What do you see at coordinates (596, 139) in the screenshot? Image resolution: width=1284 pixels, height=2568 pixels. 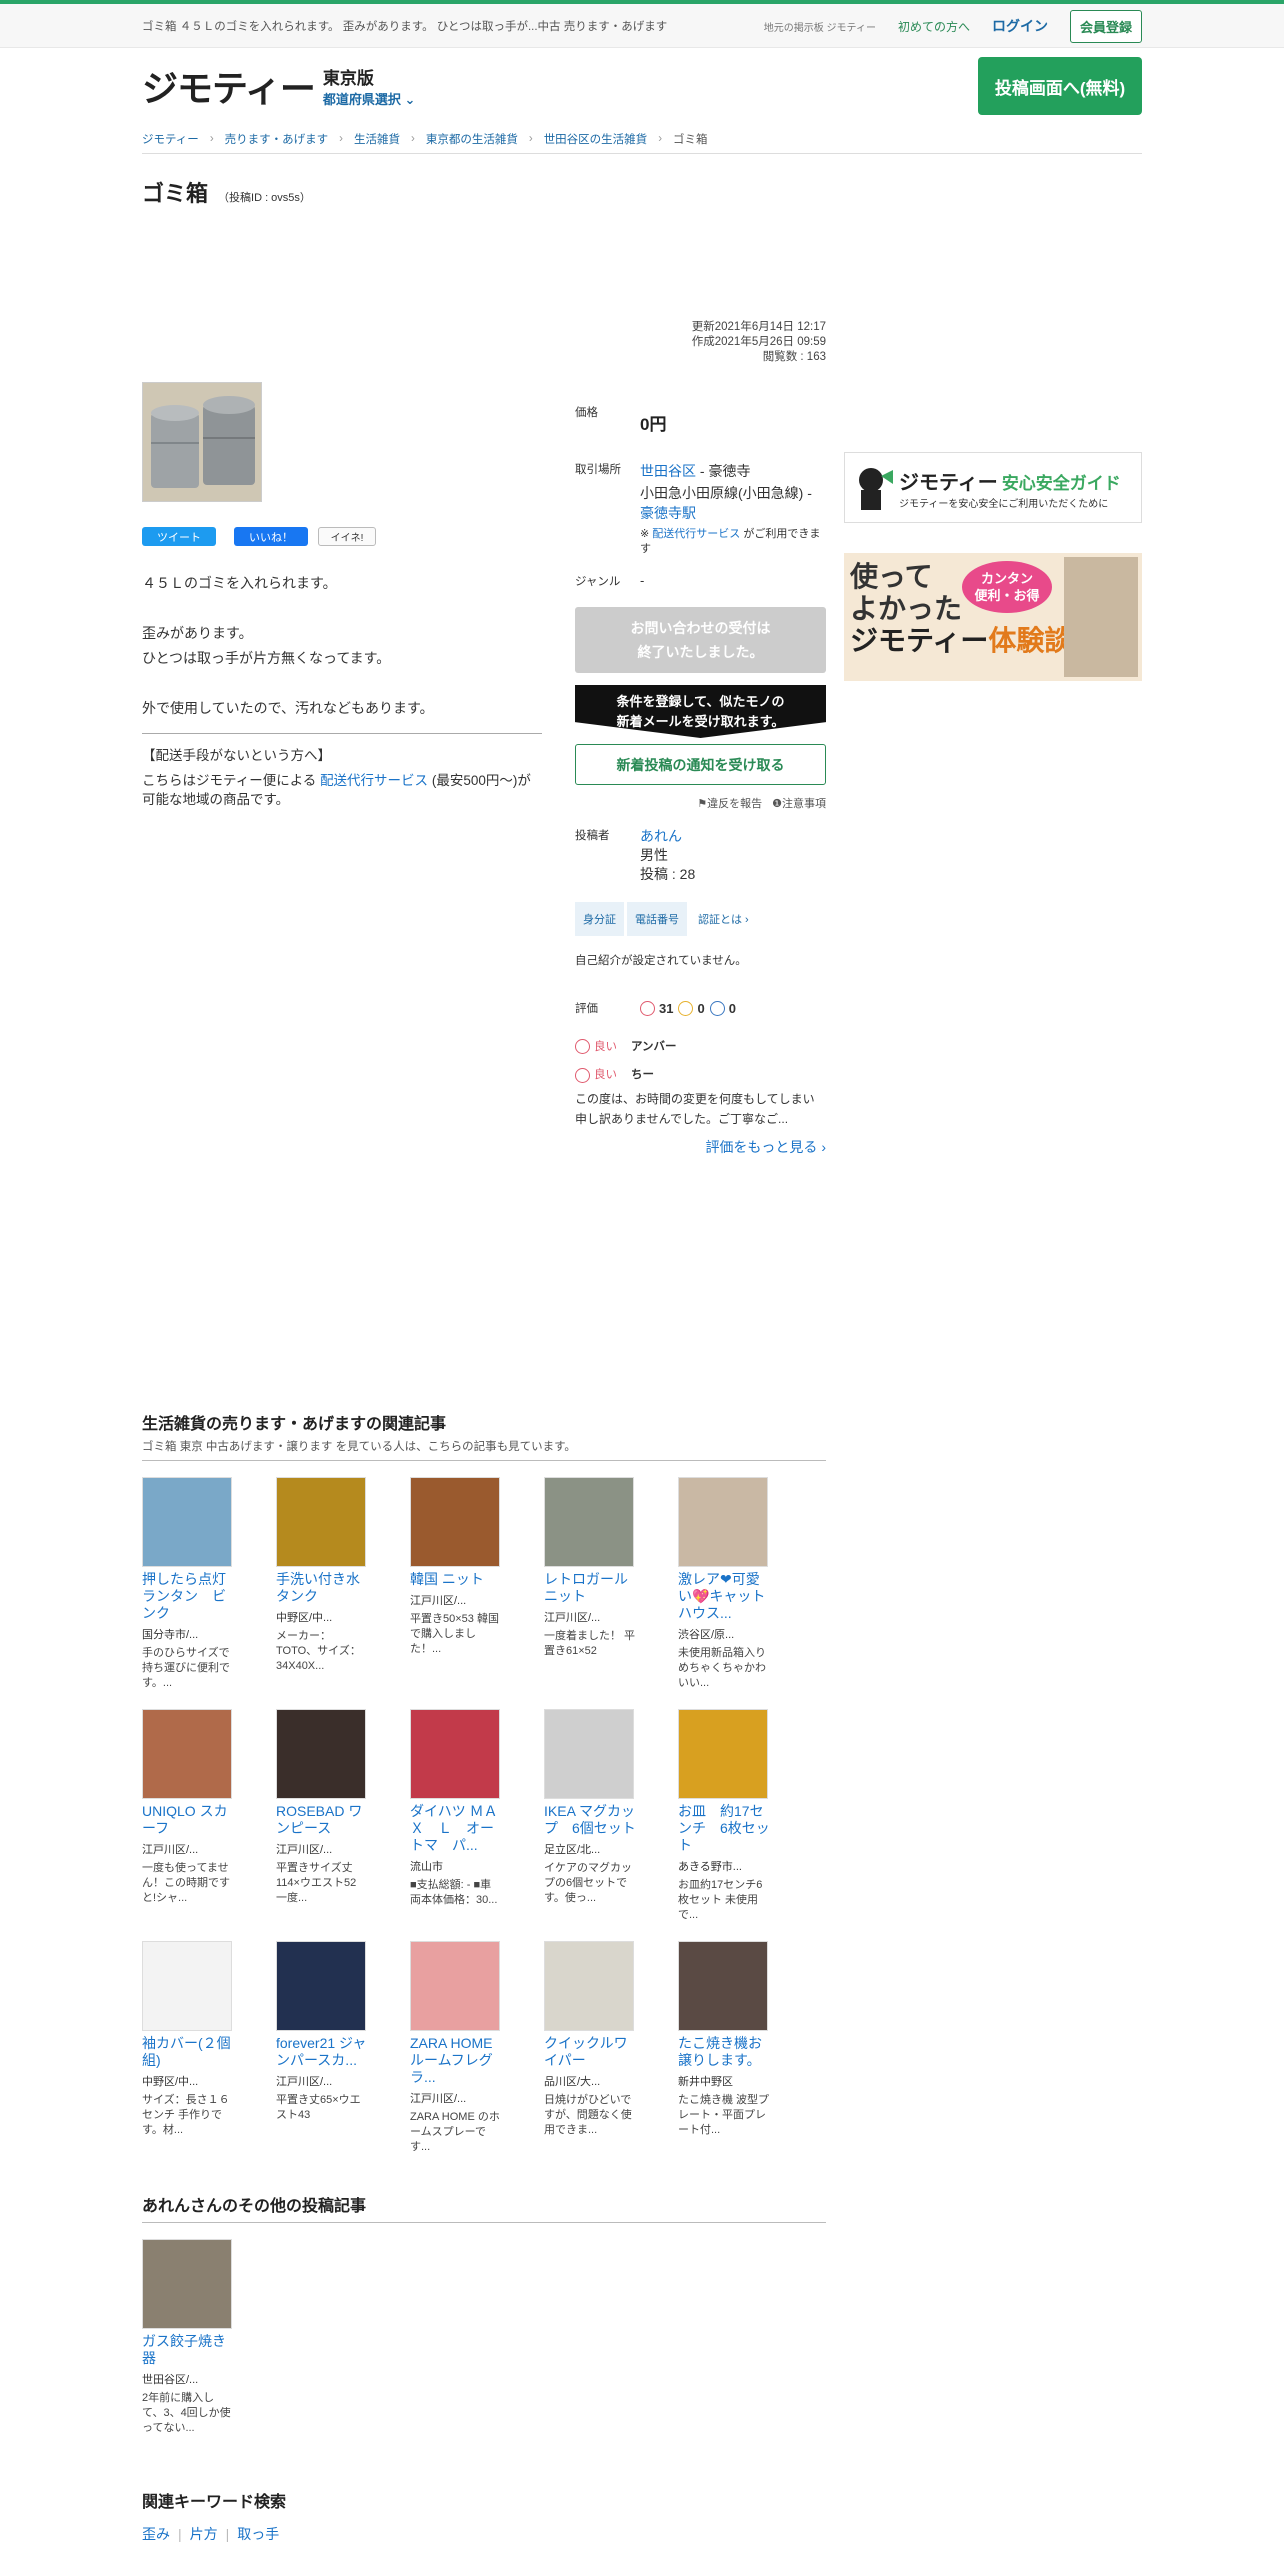 I see `breadcrumb-item: 世田谷区の生活雑貨` at bounding box center [596, 139].